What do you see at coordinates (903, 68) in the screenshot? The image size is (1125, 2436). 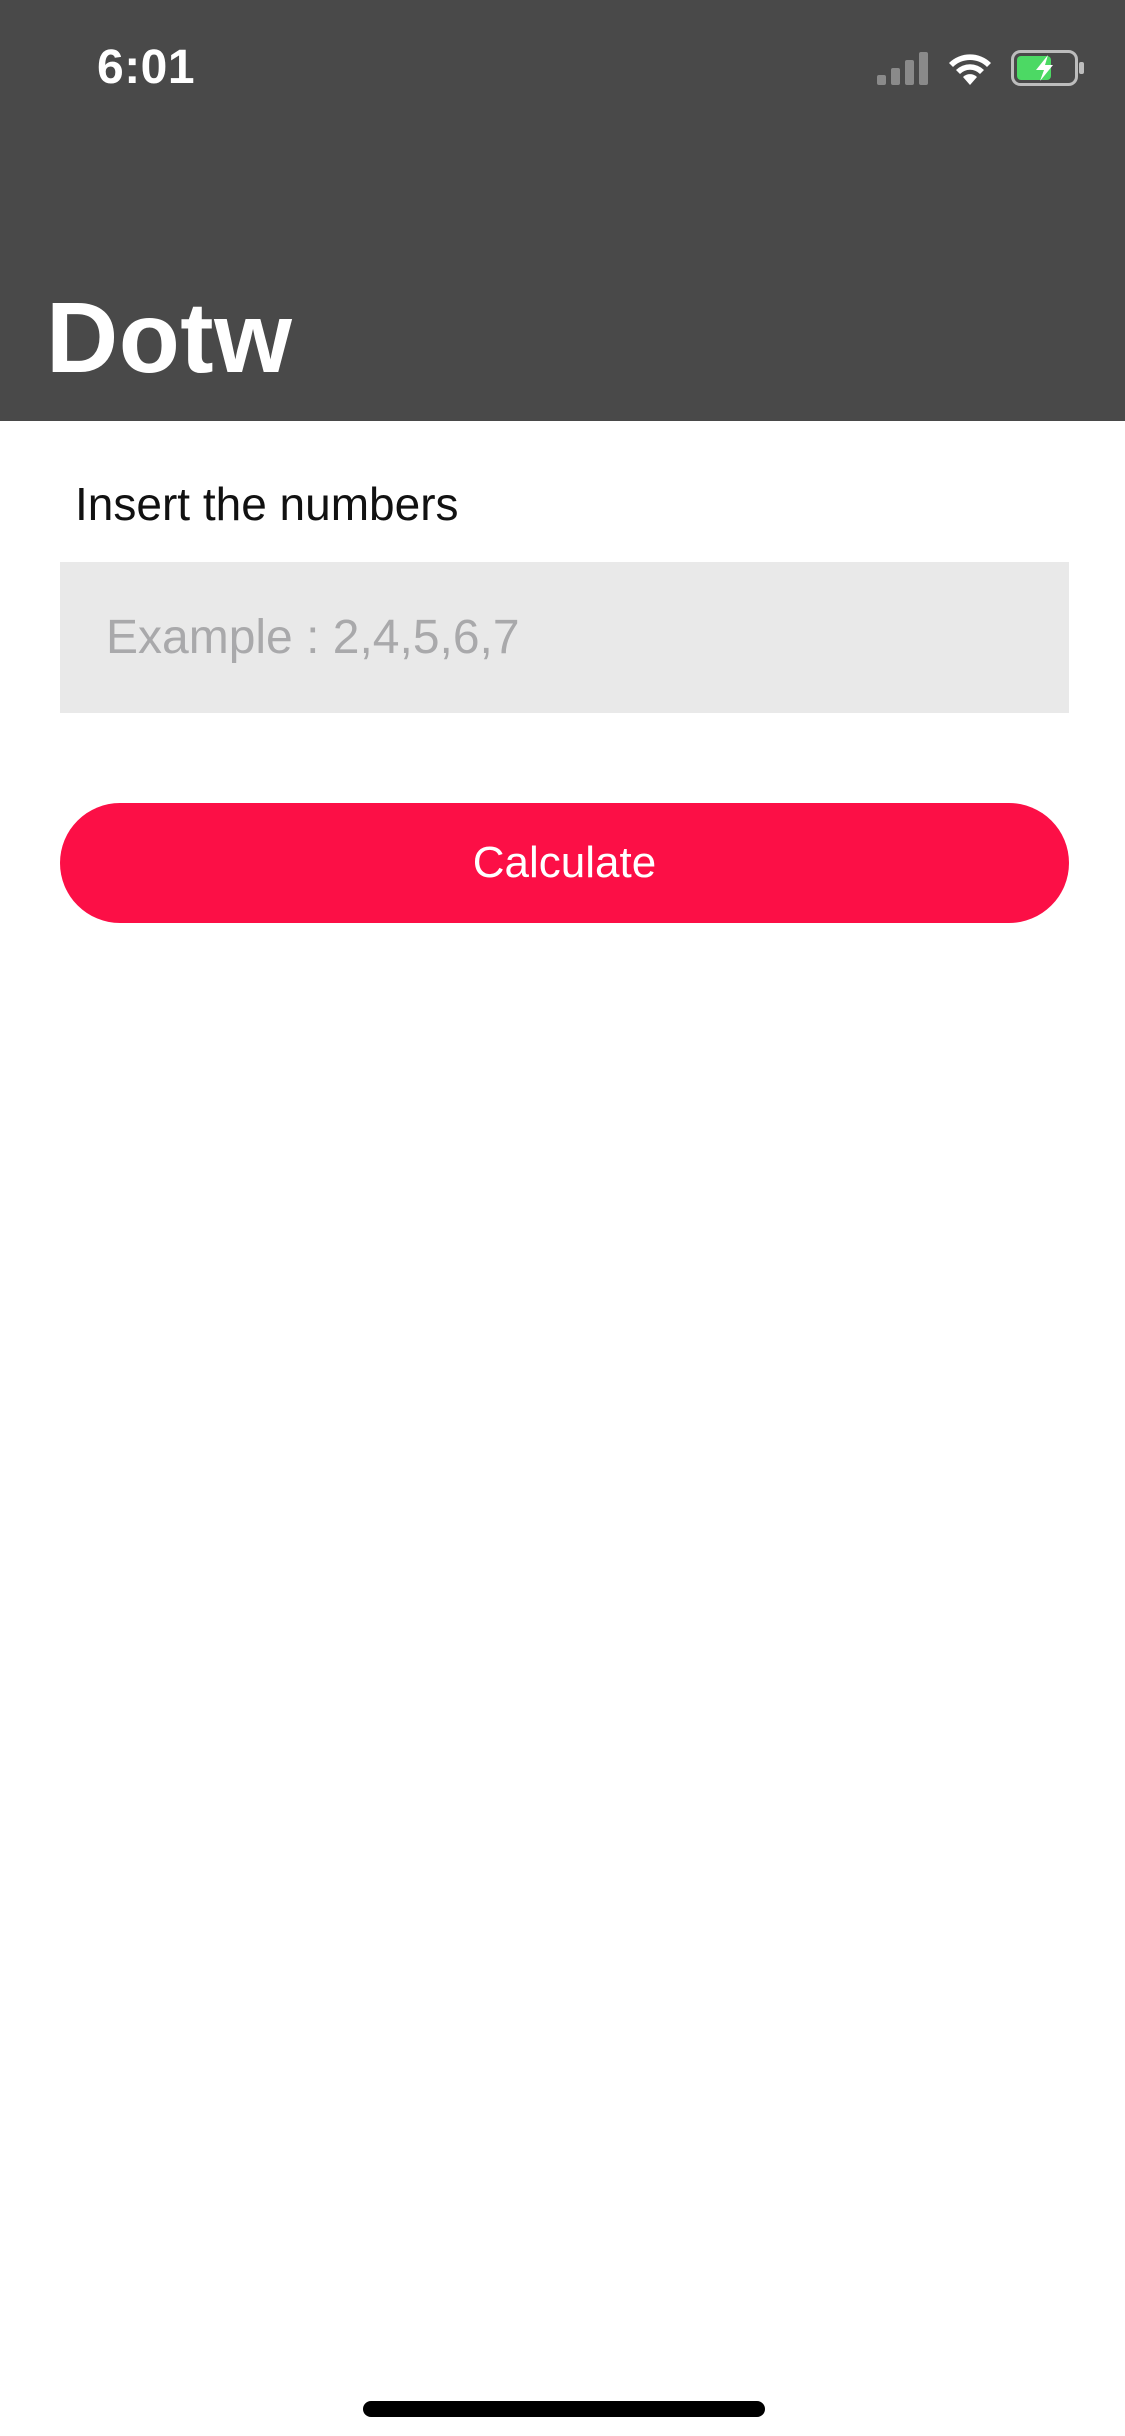 I see `cellular-signal-icon` at bounding box center [903, 68].